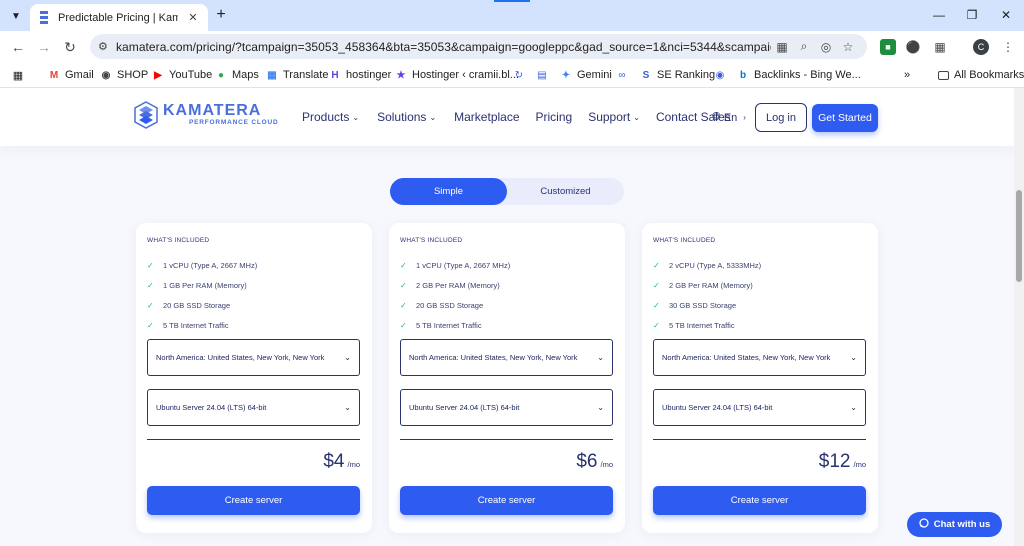  What do you see at coordinates (486, 117) in the screenshot?
I see `nav-item-marketplace: Marketplace` at bounding box center [486, 117].